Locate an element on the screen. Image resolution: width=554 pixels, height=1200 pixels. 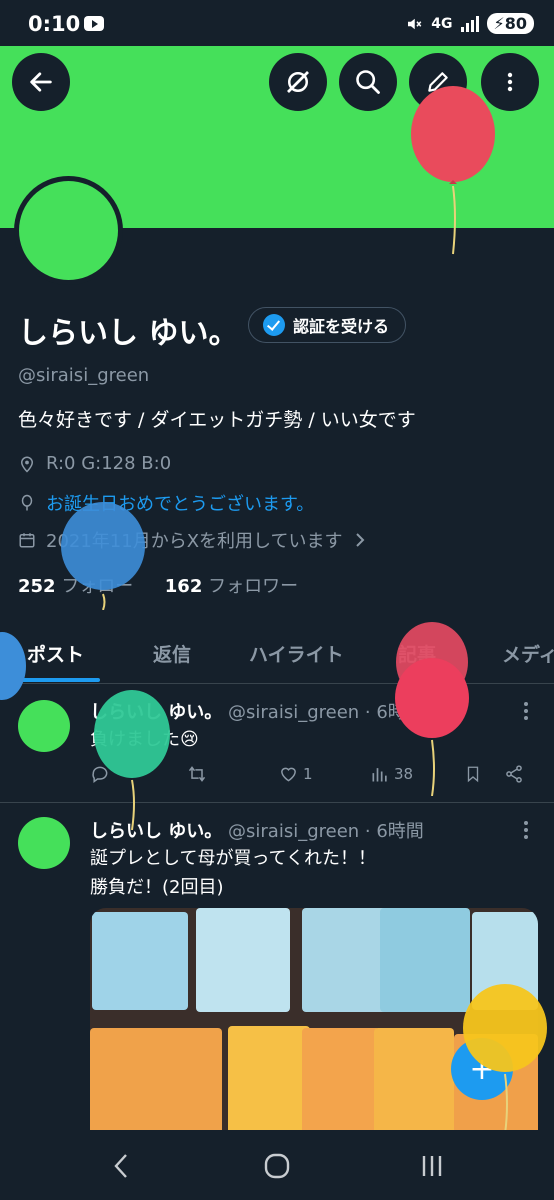
like-button: 1 is located at coordinates (295, 774).